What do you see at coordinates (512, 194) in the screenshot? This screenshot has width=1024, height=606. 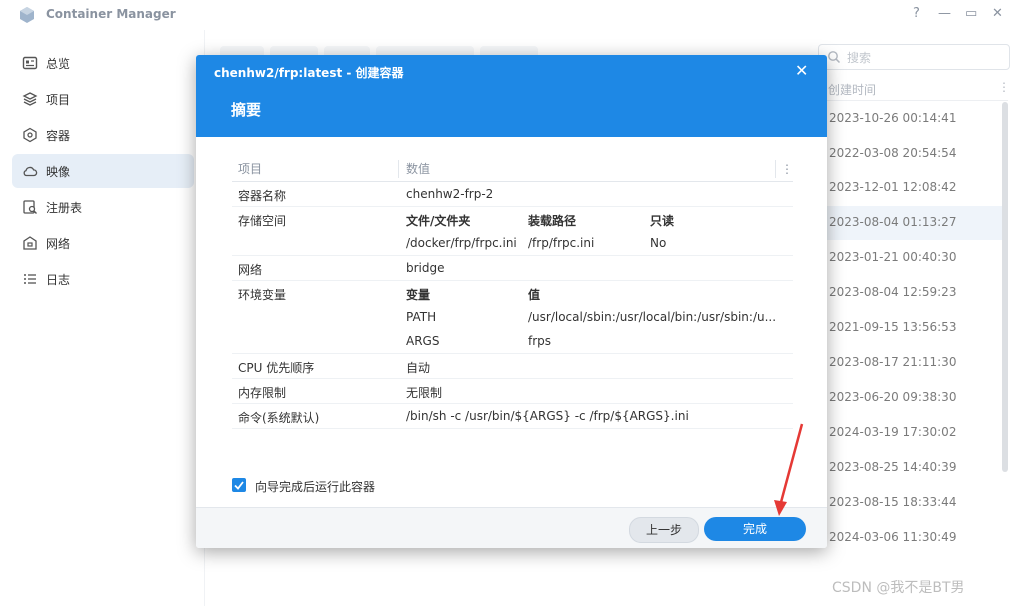 I see `summary-row-name: 容器名称 chenhw2-frp-2` at bounding box center [512, 194].